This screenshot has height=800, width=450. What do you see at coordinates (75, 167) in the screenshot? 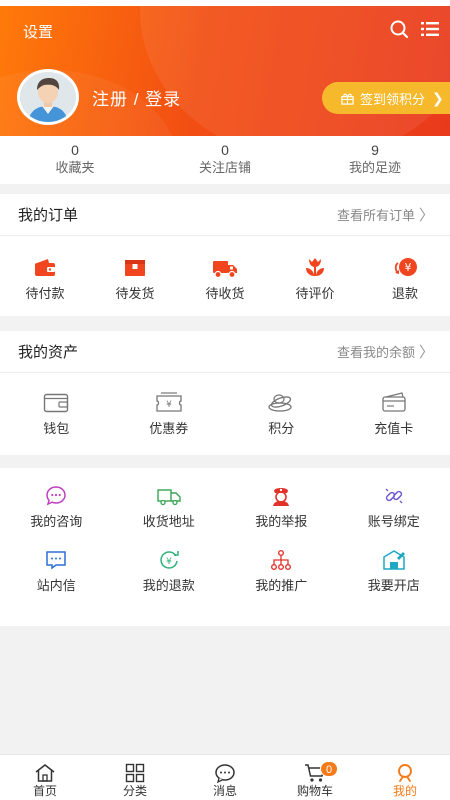
I see `stat-label: 收藏夹` at bounding box center [75, 167].